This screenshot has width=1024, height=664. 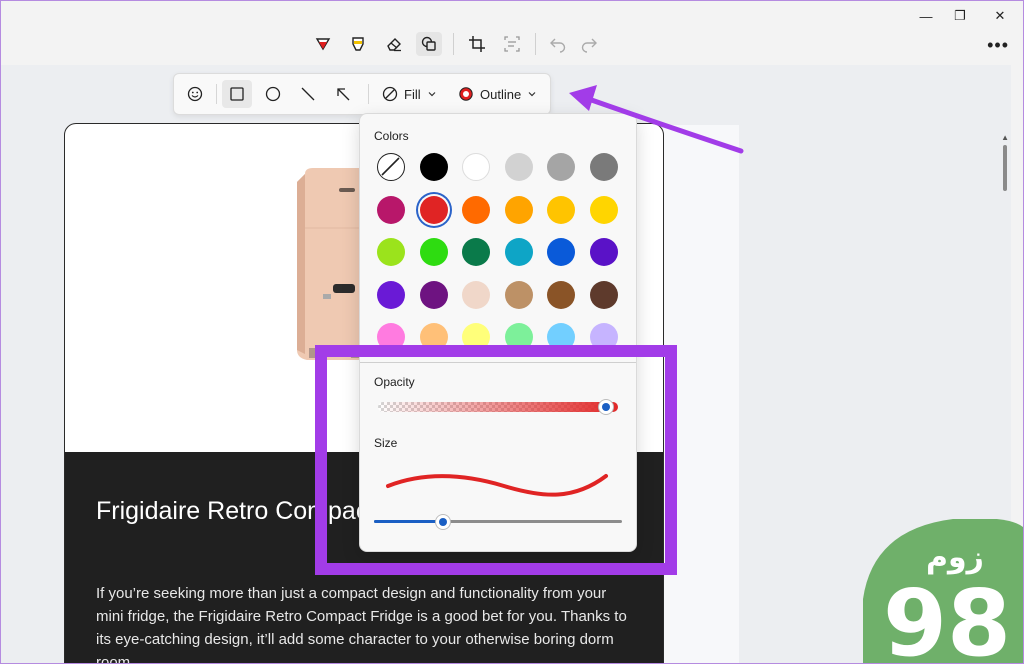 I want to click on shapes-button, so click(x=429, y=44).